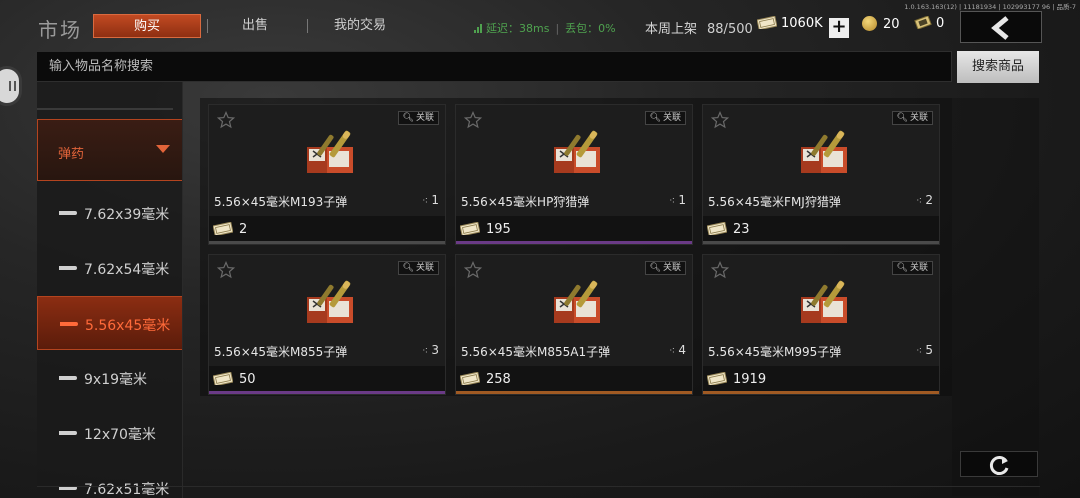 This screenshot has height=498, width=1080. I want to click on listing-card: 🔍︎ 关联 5.56×45毫米M193子弹 ⁖ 1 2, so click(327, 174).